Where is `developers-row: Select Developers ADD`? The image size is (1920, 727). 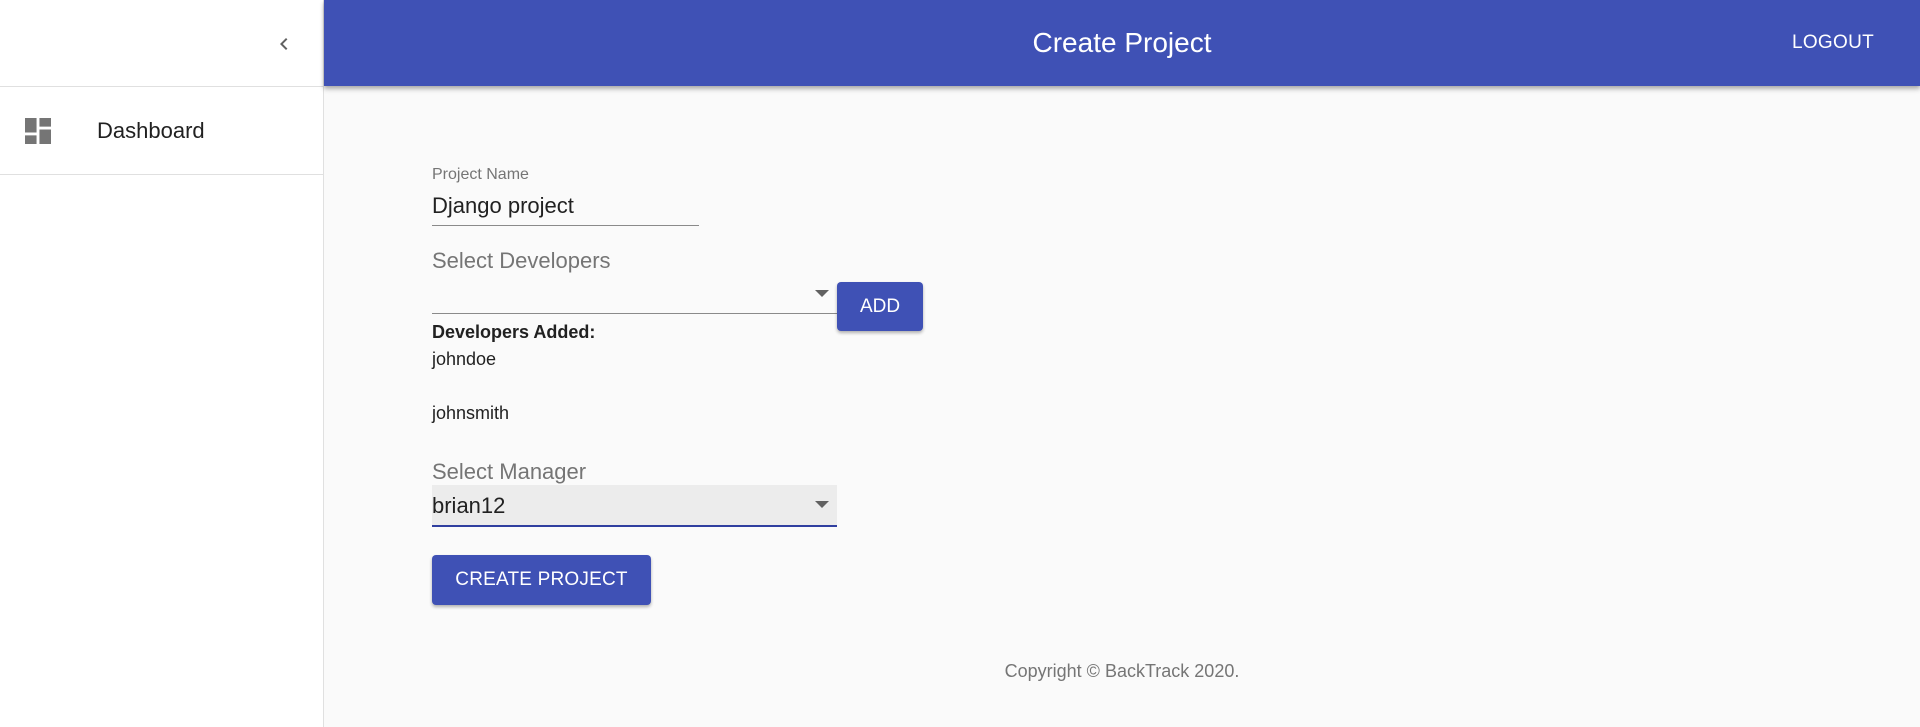
developers-row: Select Developers ADD is located at coordinates (732, 289).